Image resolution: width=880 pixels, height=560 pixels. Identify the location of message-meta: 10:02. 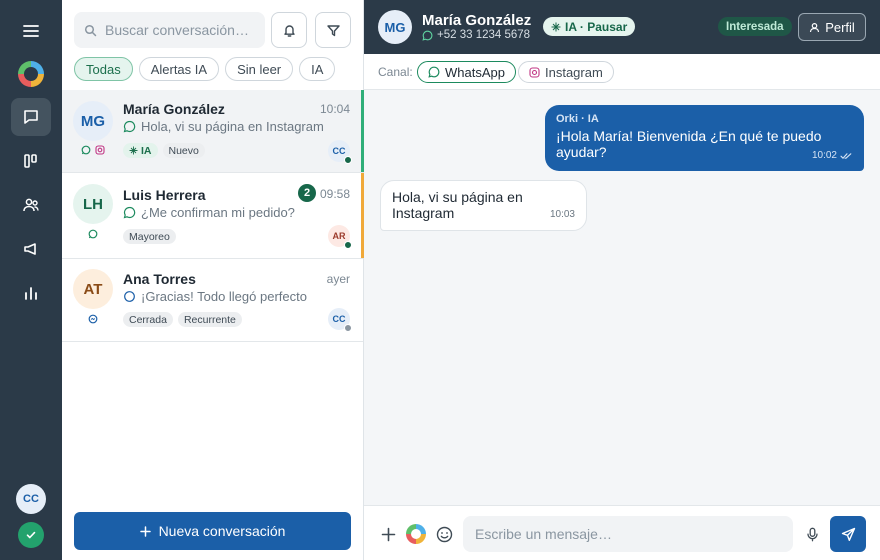
(832, 155).